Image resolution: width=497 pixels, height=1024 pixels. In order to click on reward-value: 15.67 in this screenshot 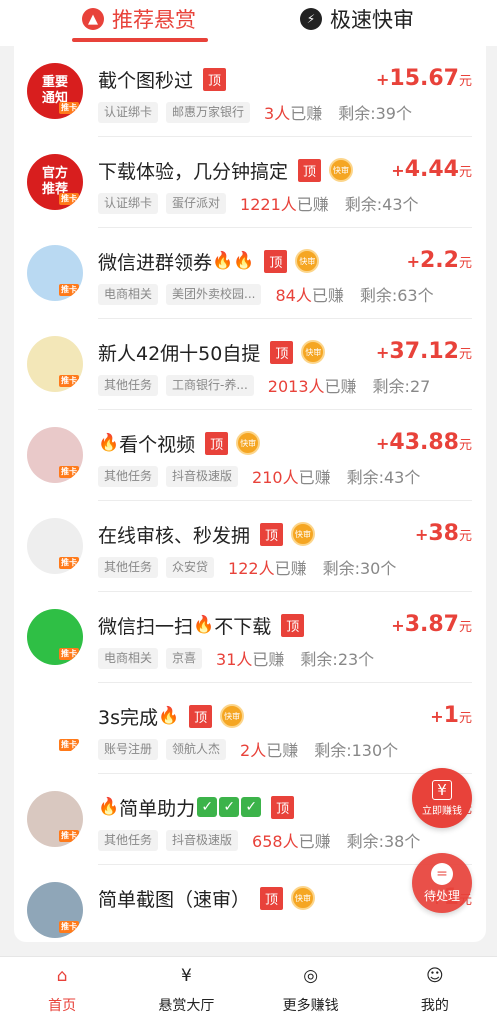, I will do `click(424, 78)`.